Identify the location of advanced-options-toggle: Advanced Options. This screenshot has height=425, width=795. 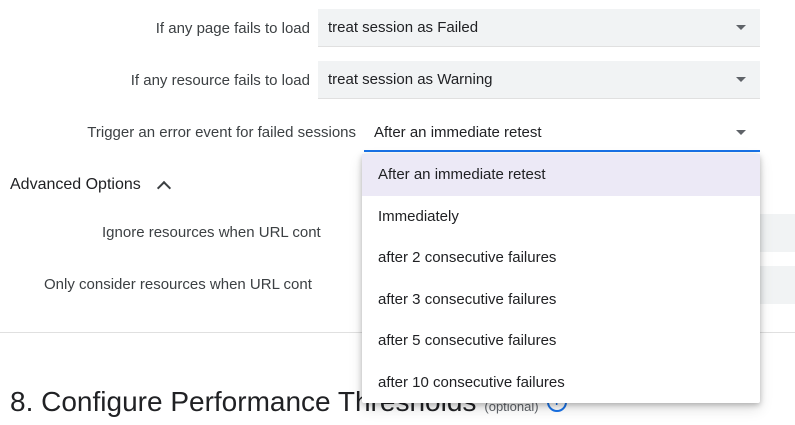
(90, 185).